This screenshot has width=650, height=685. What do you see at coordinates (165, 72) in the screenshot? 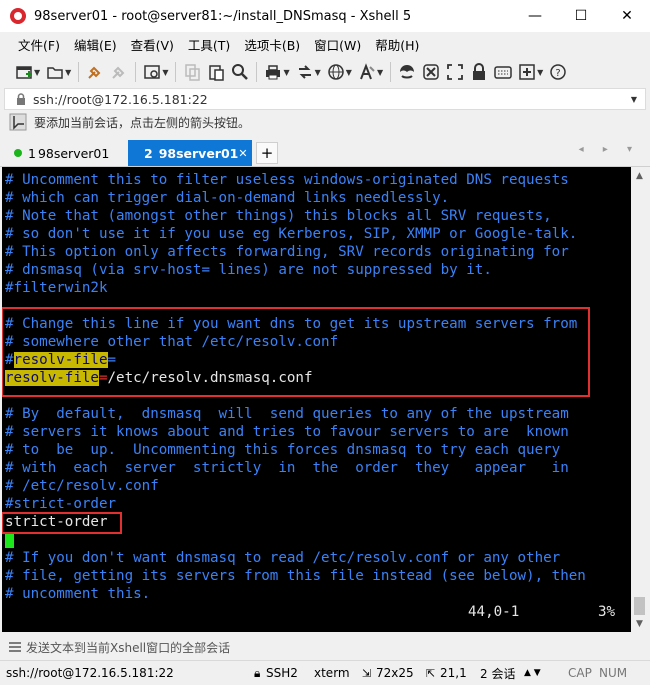
I see `properties-dropdown-icon: ▼` at bounding box center [165, 72].